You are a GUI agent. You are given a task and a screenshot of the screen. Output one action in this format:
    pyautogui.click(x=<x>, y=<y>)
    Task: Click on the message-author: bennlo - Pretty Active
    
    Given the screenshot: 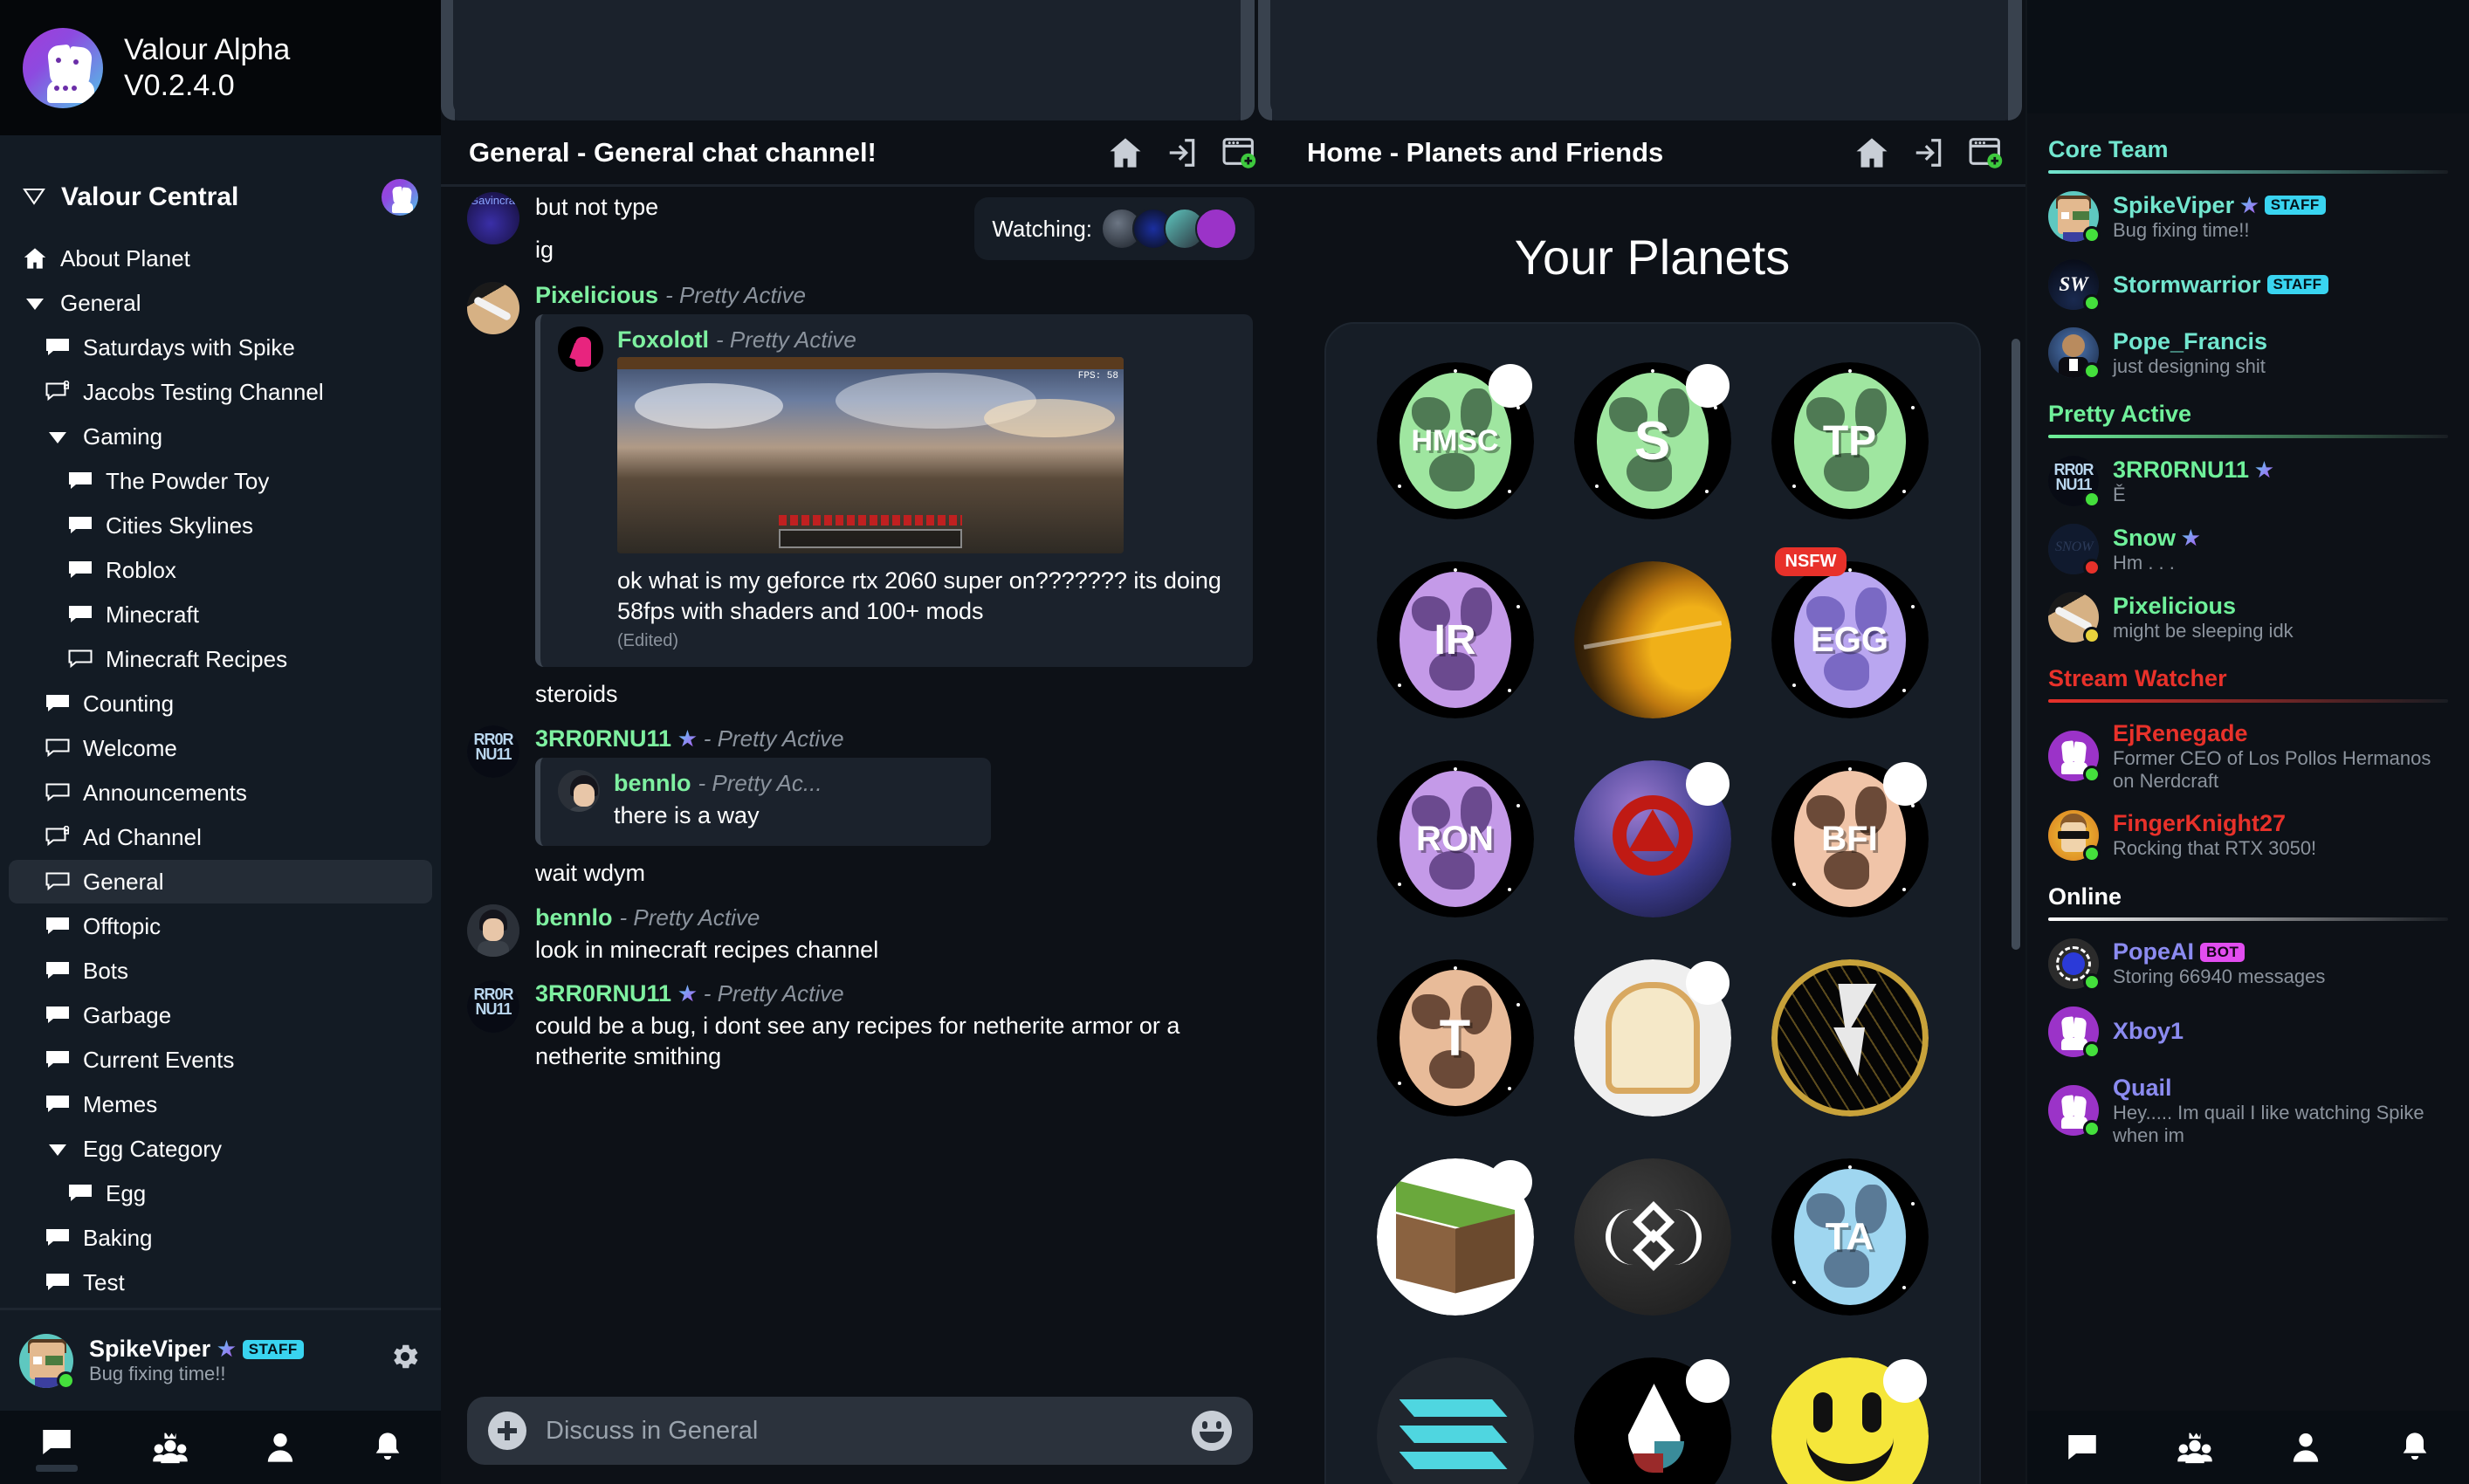 What is the action you would take?
    pyautogui.click(x=894, y=918)
    